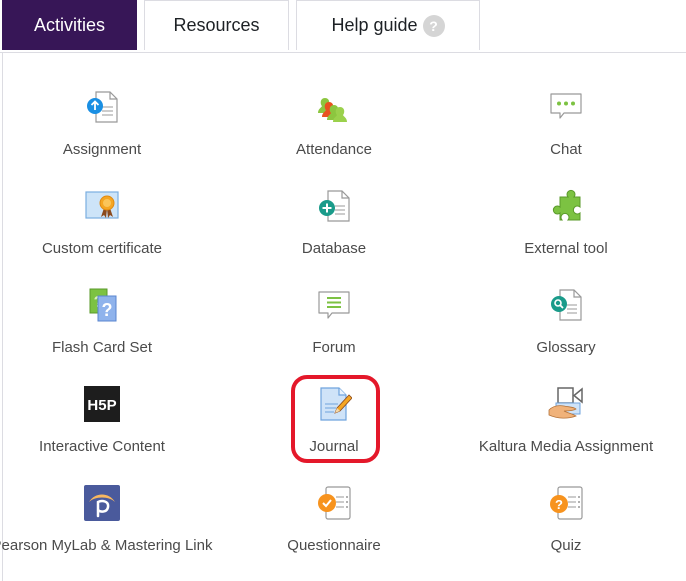  What do you see at coordinates (433, 25) in the screenshot?
I see `help-question-icon: ?` at bounding box center [433, 25].